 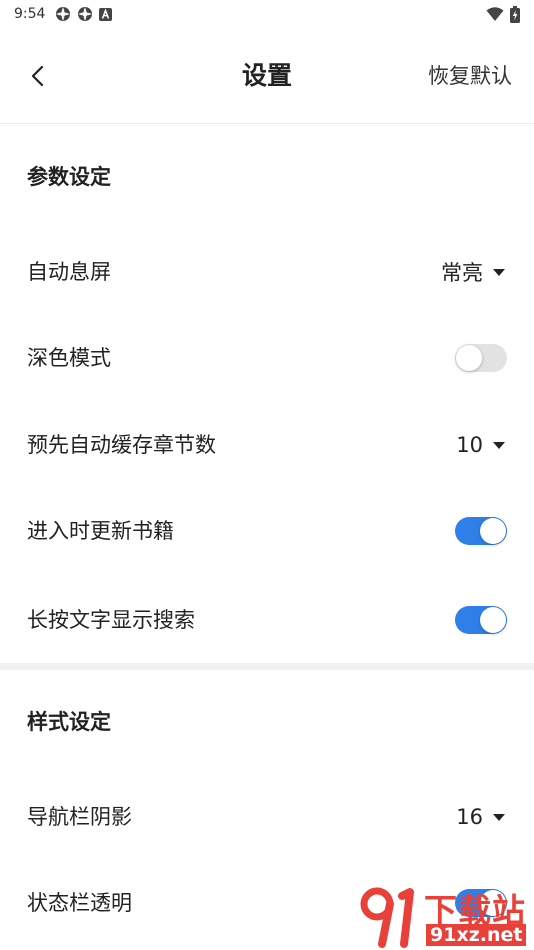 I want to click on status-transparent-label: 状态栏透明, so click(x=79, y=903).